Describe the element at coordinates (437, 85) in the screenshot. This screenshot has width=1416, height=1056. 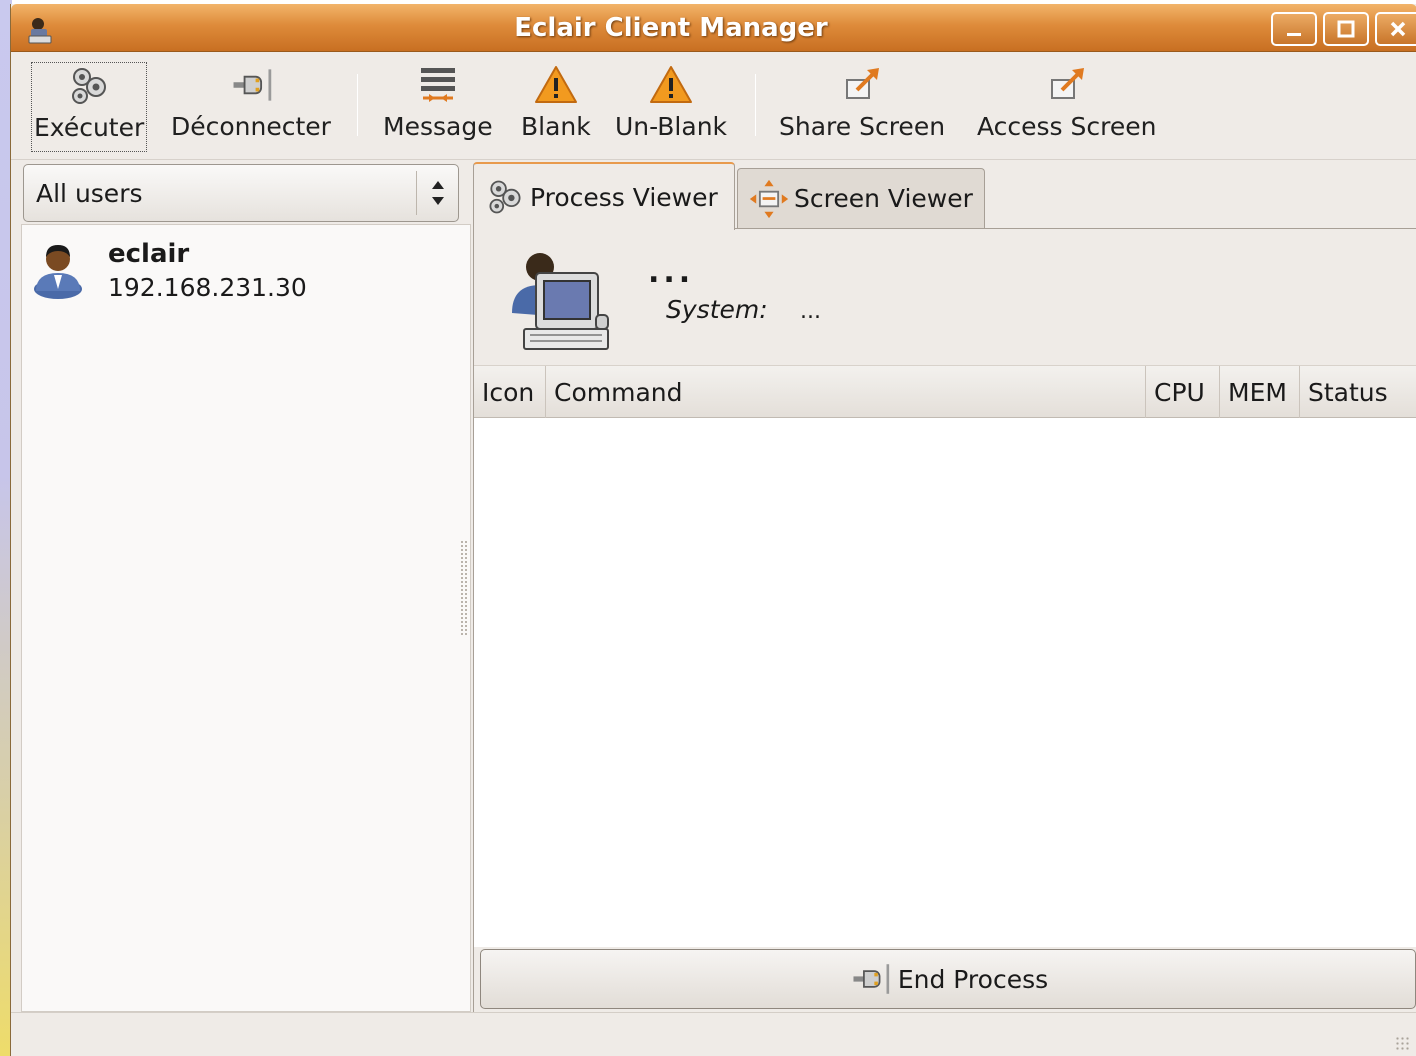
I see `message-icon` at that location.